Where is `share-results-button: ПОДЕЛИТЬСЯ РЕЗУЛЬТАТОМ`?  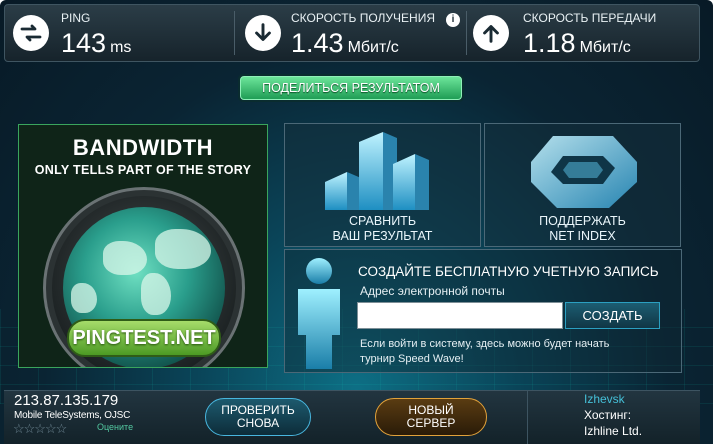 share-results-button: ПОДЕЛИТЬСЯ РЕЗУЛЬТАТОМ is located at coordinates (351, 88).